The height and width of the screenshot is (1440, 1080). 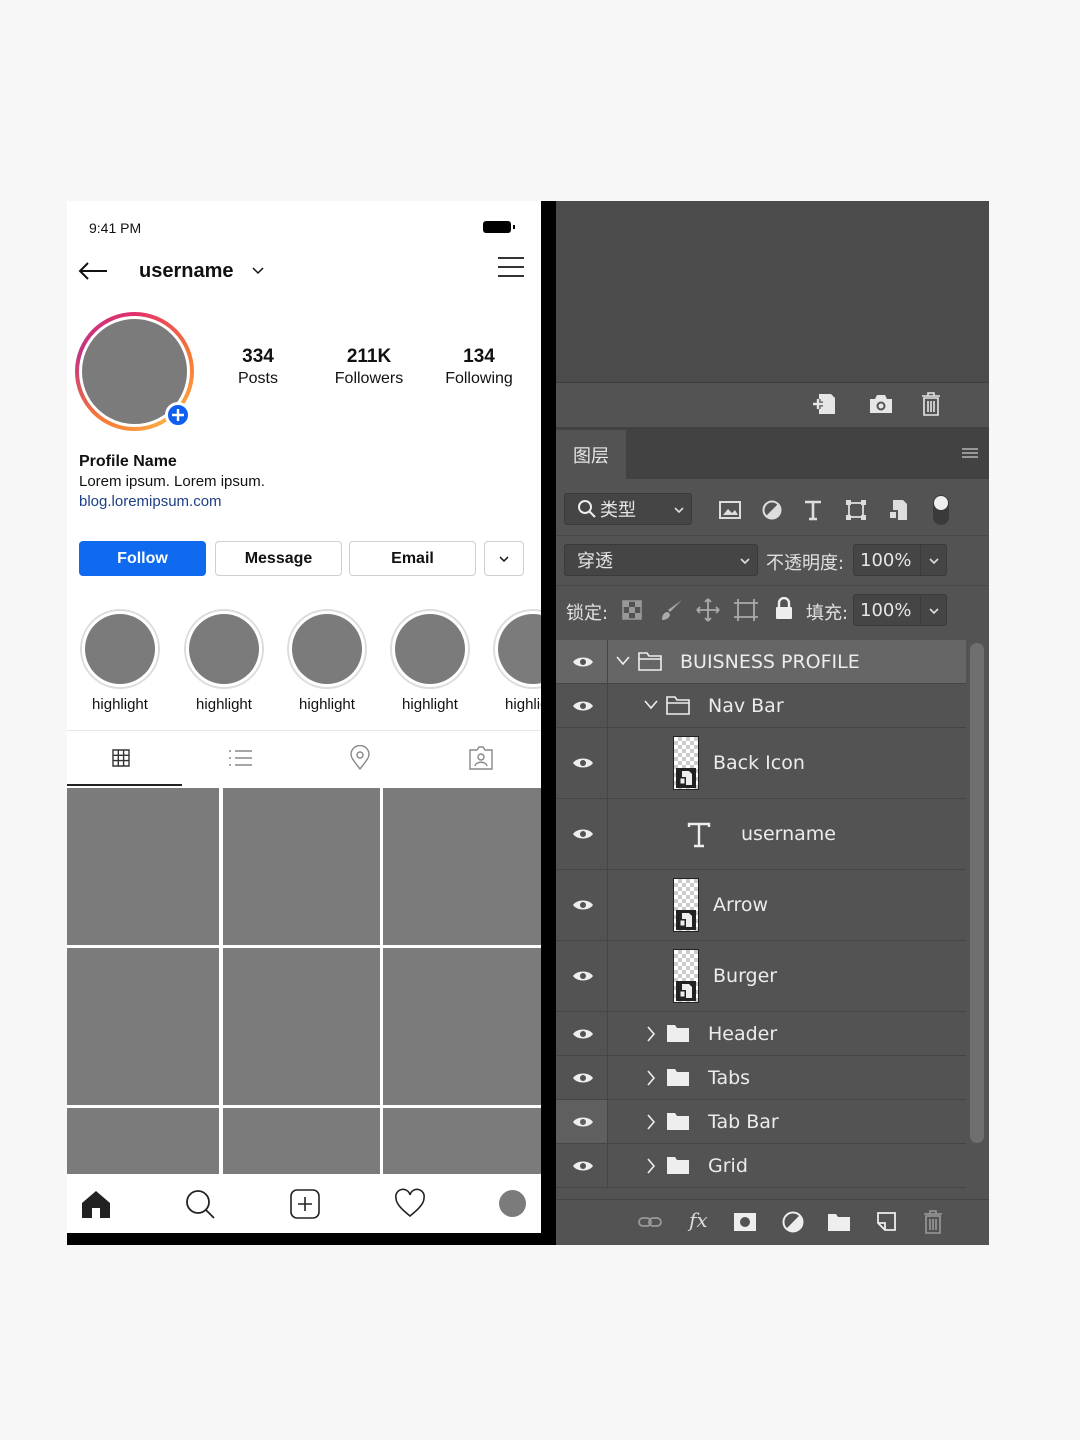 What do you see at coordinates (304, 1239) in the screenshot?
I see `phone-bottom-frame` at bounding box center [304, 1239].